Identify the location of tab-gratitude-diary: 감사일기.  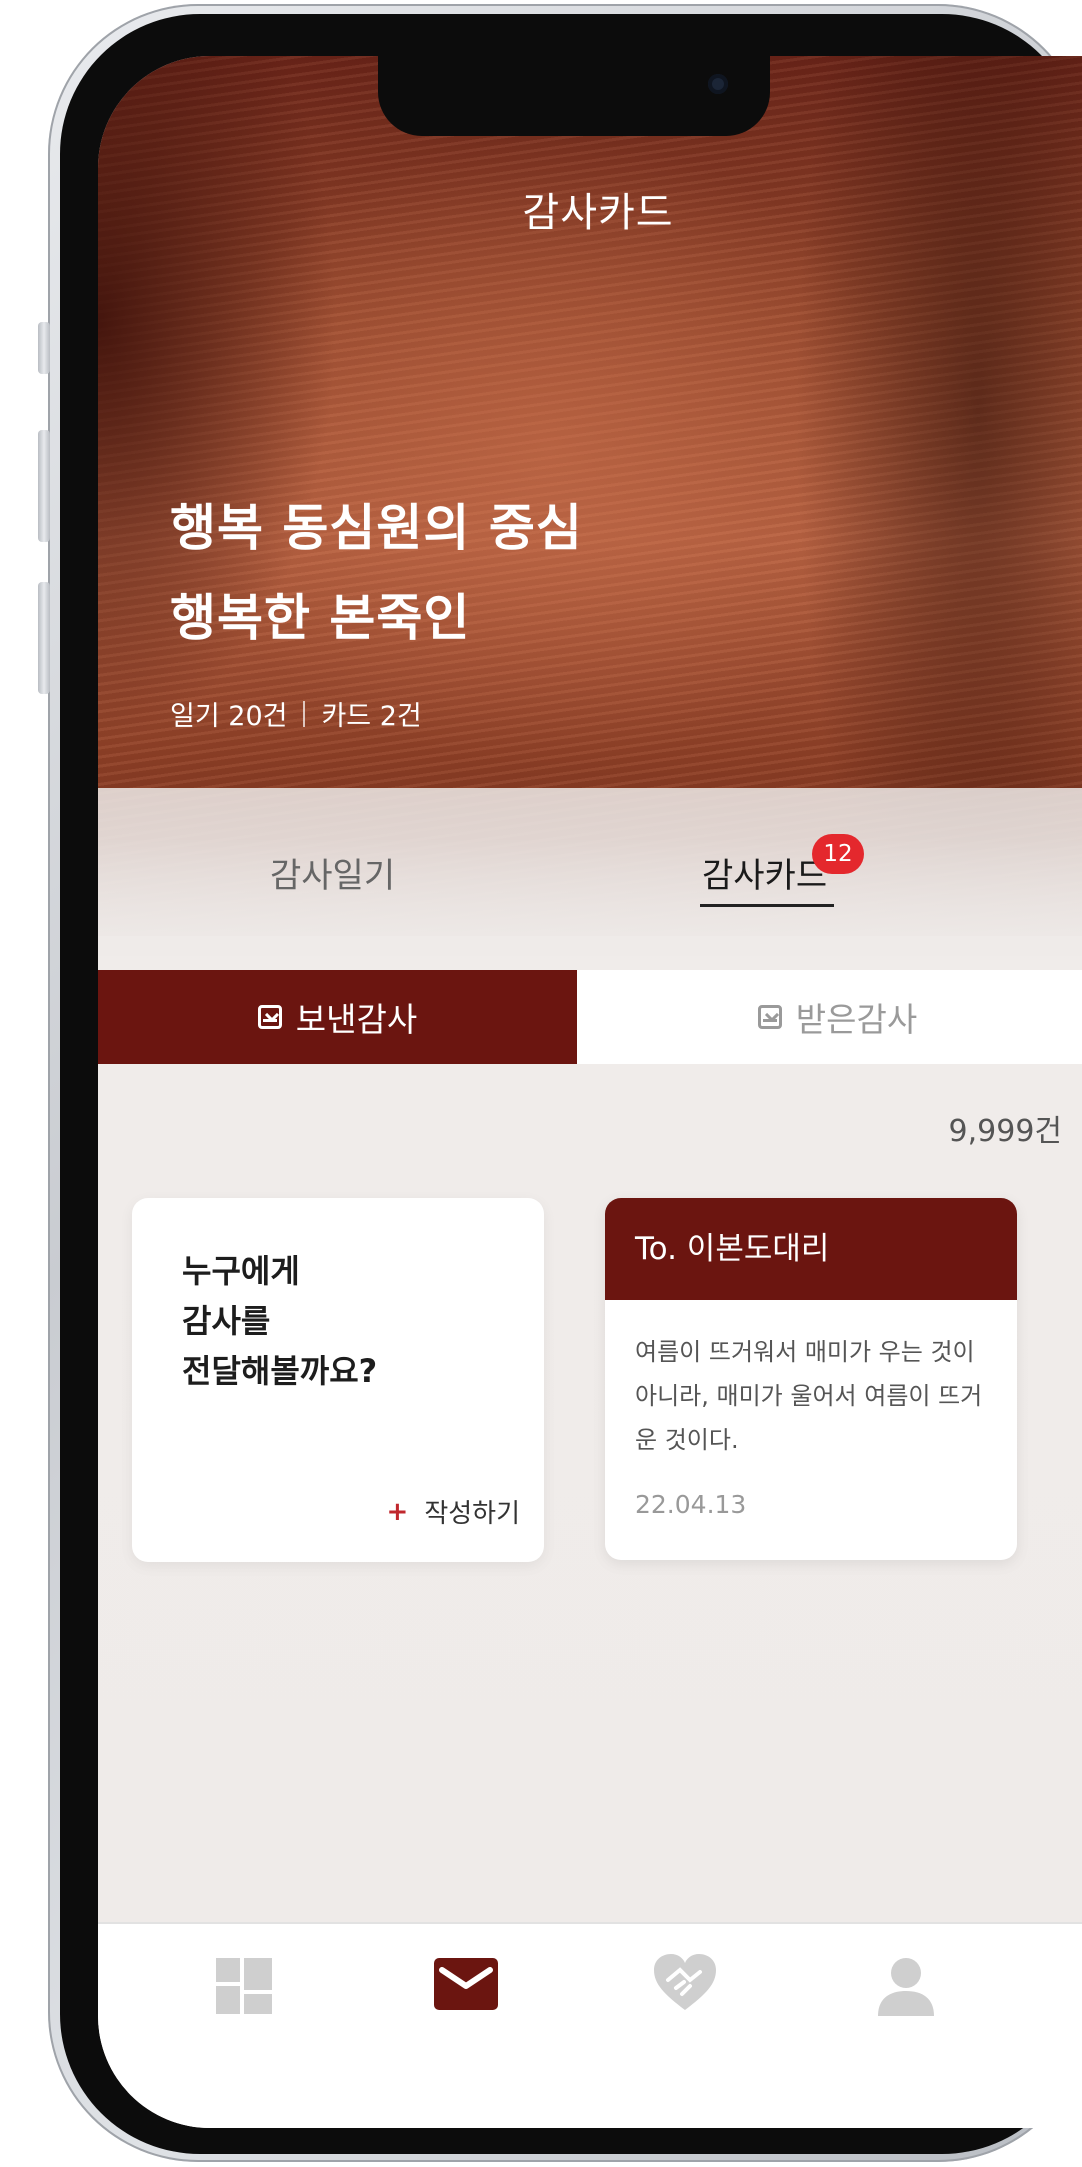
(332, 872).